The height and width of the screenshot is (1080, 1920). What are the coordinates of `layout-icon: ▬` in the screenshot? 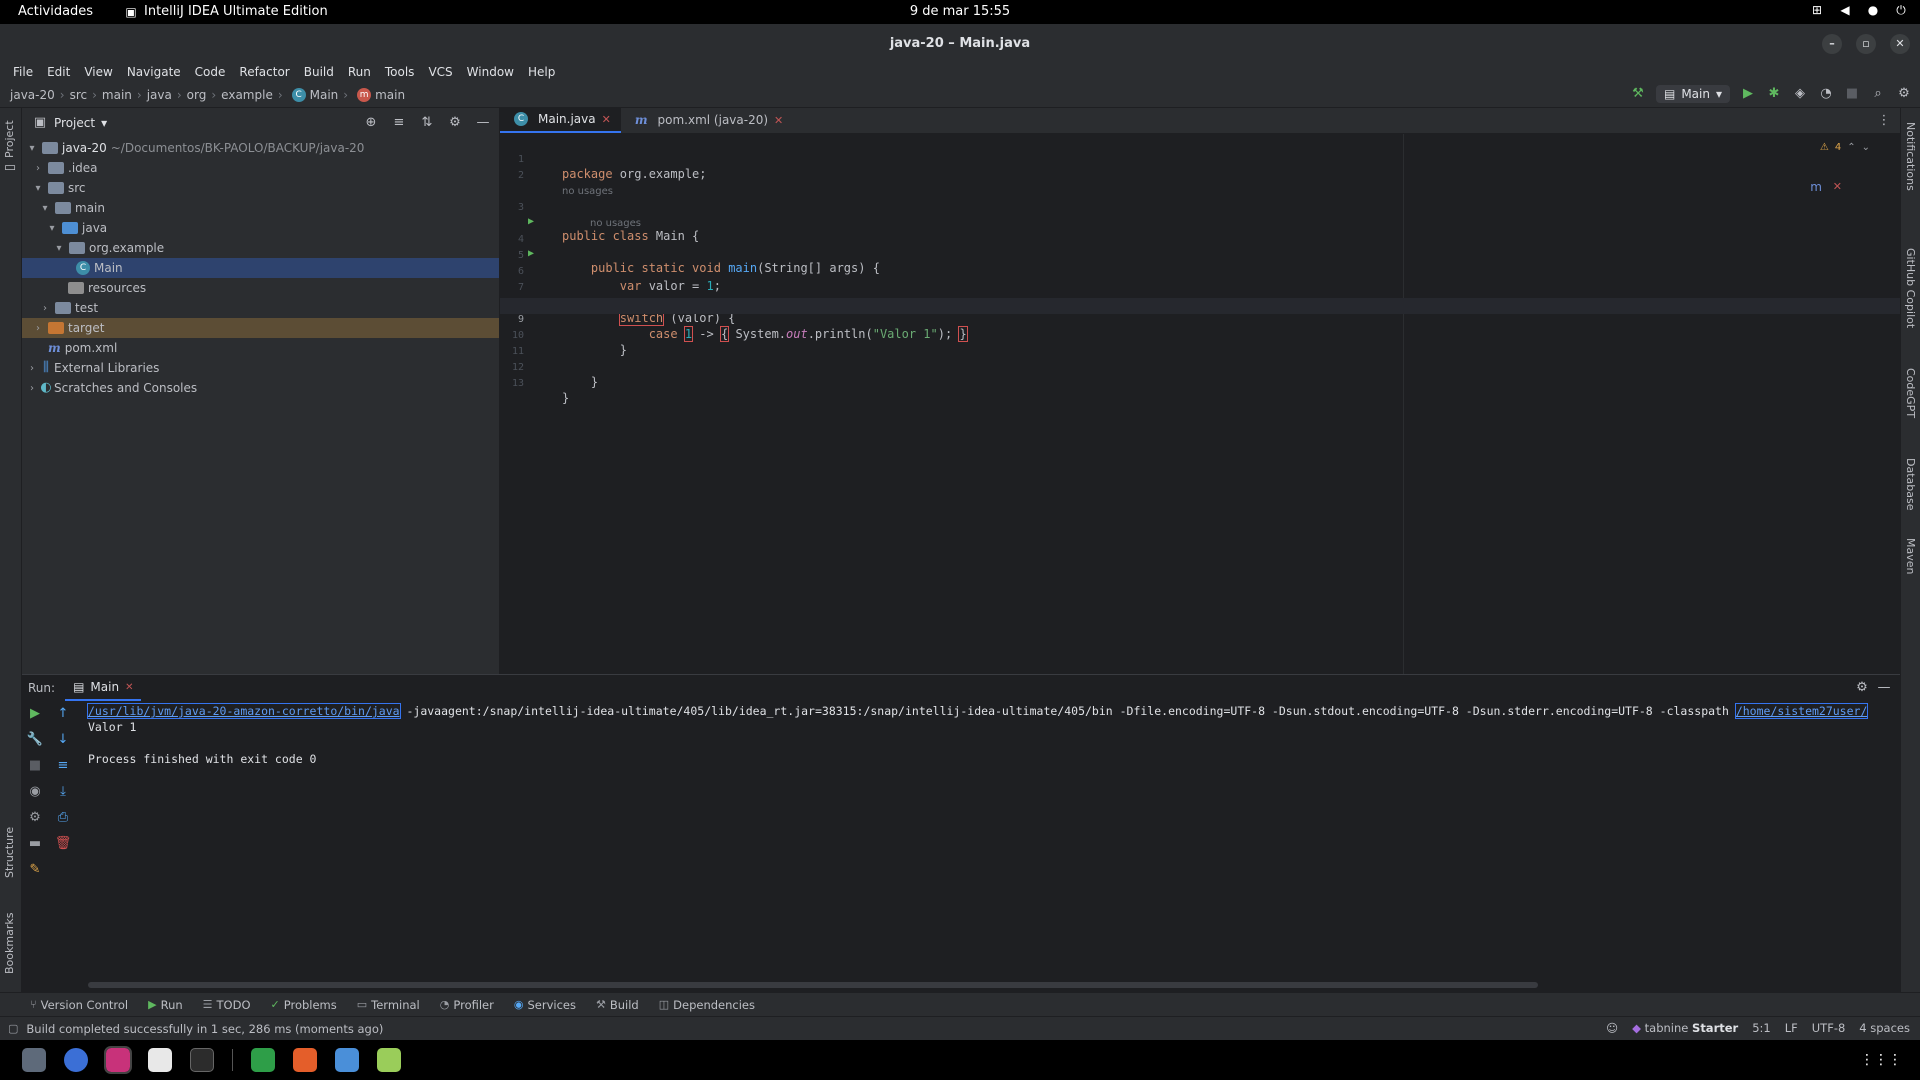 It's located at (35, 844).